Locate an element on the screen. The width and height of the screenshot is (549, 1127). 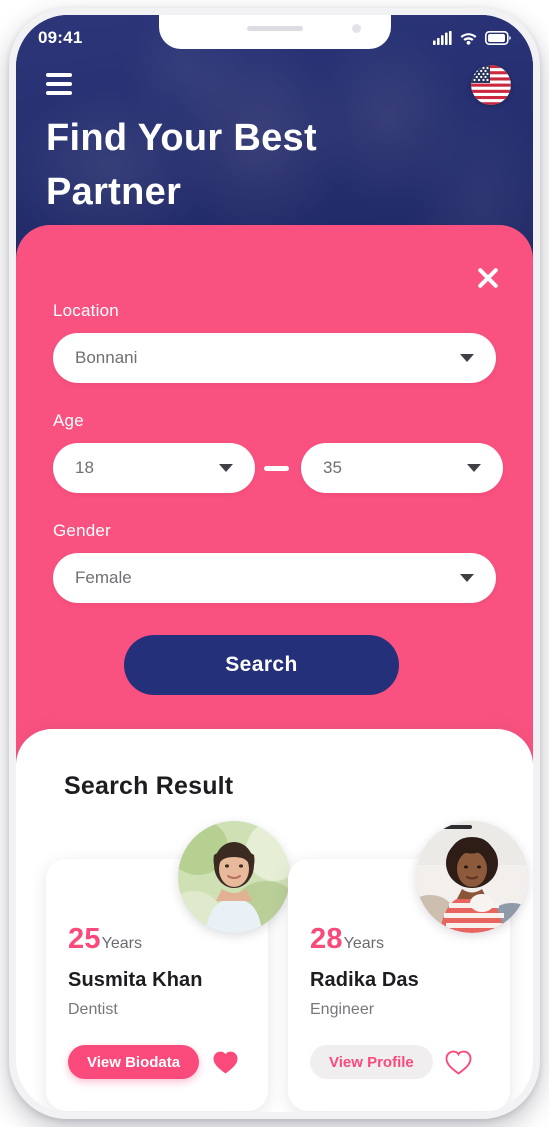
age-display: 25 Years is located at coordinates (105, 939).